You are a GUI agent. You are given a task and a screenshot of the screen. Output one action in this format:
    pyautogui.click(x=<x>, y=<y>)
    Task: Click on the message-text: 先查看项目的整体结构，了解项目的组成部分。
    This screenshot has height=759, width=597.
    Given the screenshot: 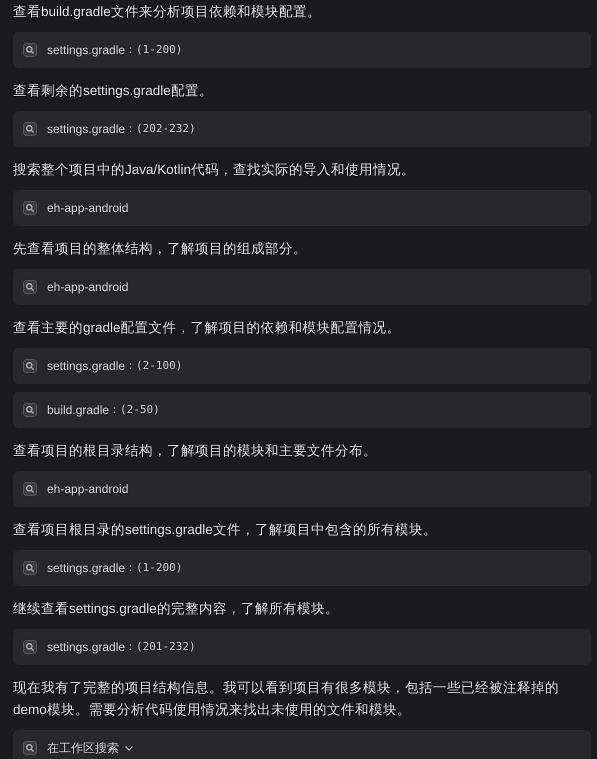 What is the action you would take?
    pyautogui.click(x=160, y=249)
    